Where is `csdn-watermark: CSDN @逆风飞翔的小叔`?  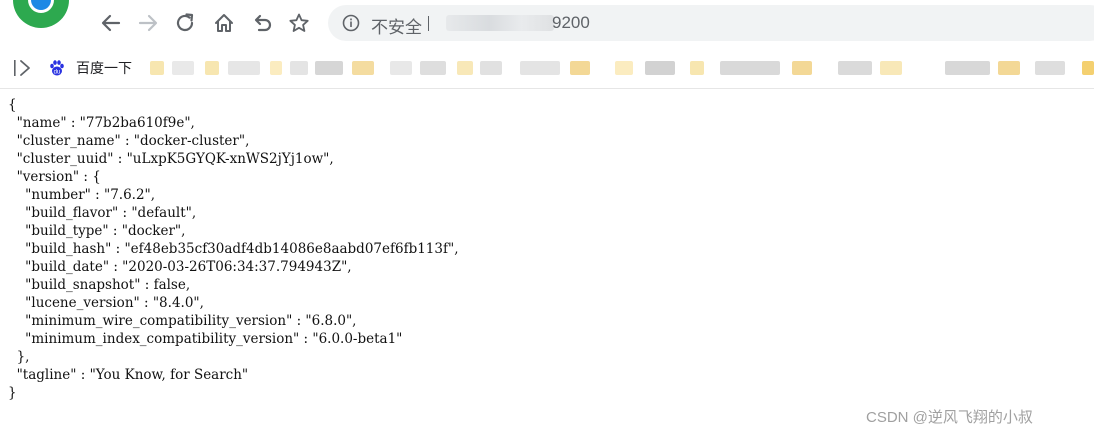
csdn-watermark: CSDN @逆风飞翔的小叔 is located at coordinates (949, 417).